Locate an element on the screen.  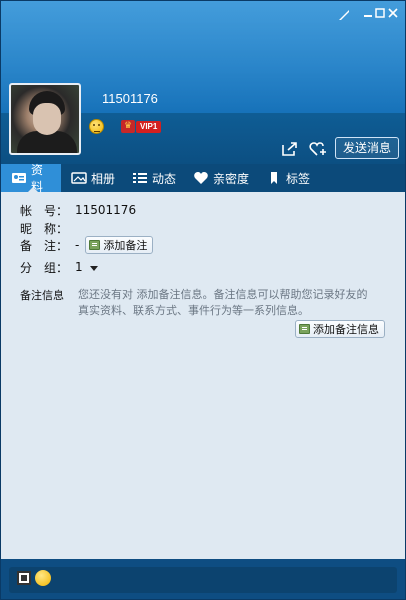
vip-badge: ♛ VIP1 is located at coordinates (141, 126).